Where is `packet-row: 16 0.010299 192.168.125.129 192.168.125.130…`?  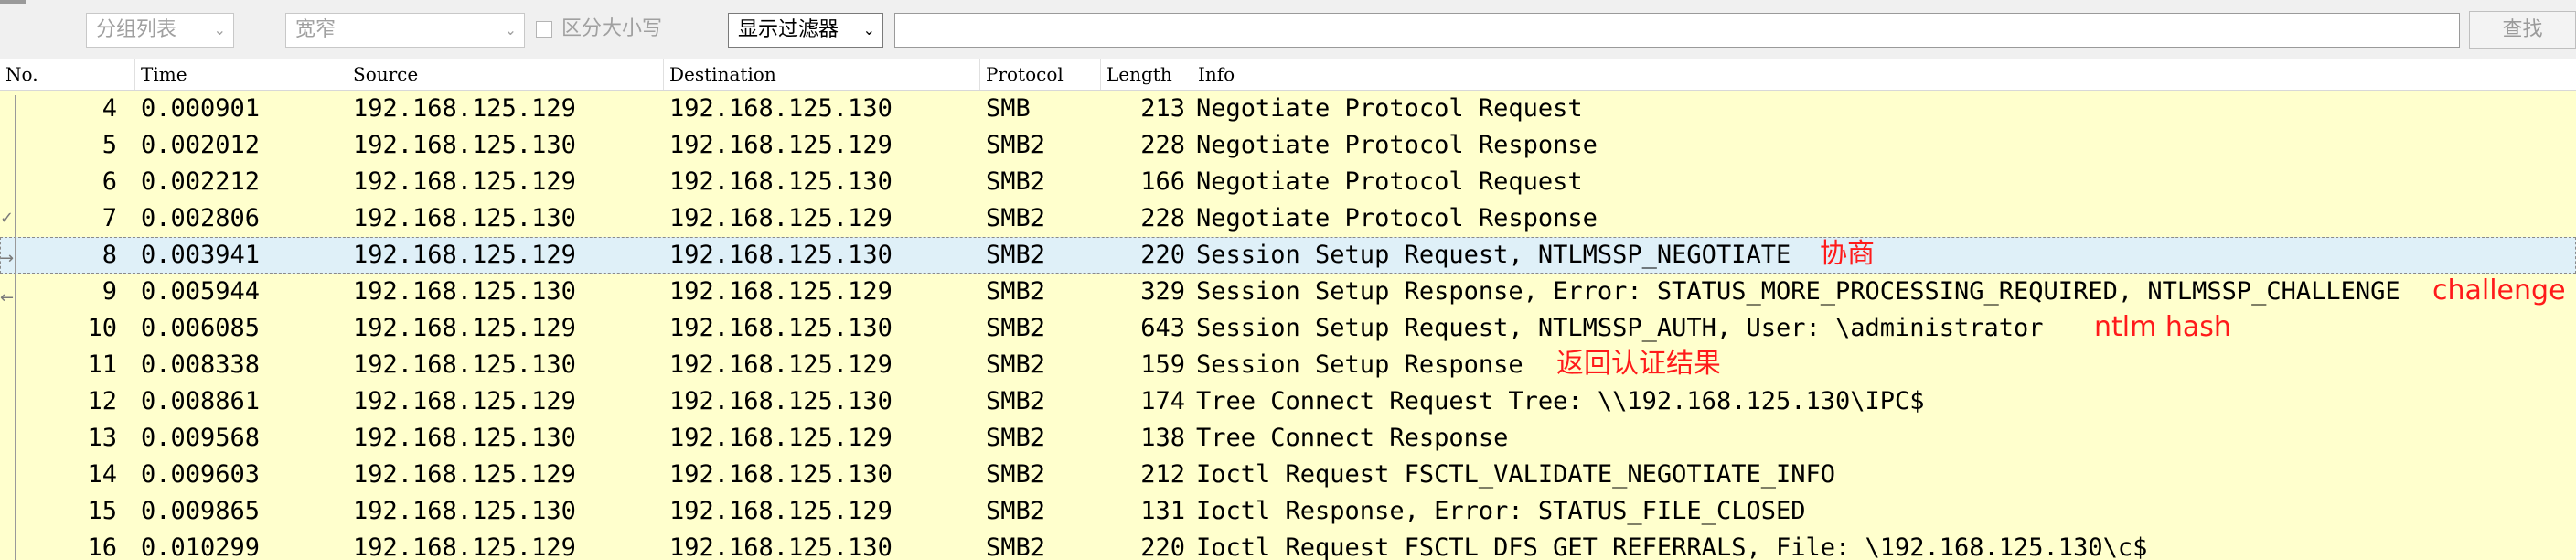 packet-row: 16 0.010299 192.168.125.129 192.168.125.130… is located at coordinates (1288, 545).